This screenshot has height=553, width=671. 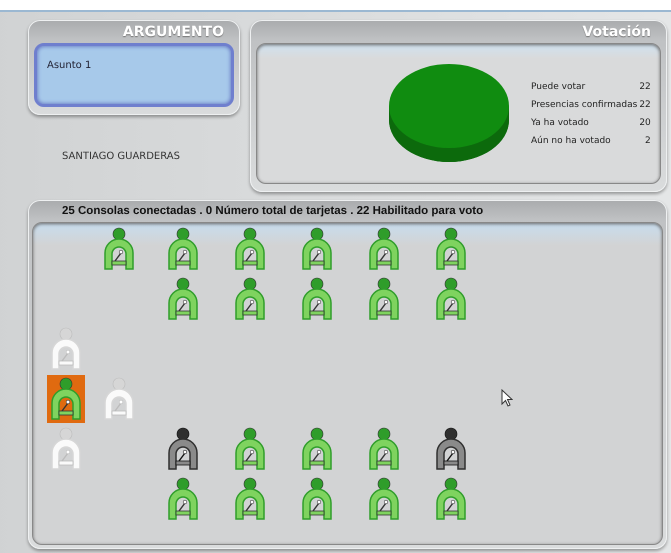 I want to click on stat-label: Ya ha votado, so click(x=560, y=123).